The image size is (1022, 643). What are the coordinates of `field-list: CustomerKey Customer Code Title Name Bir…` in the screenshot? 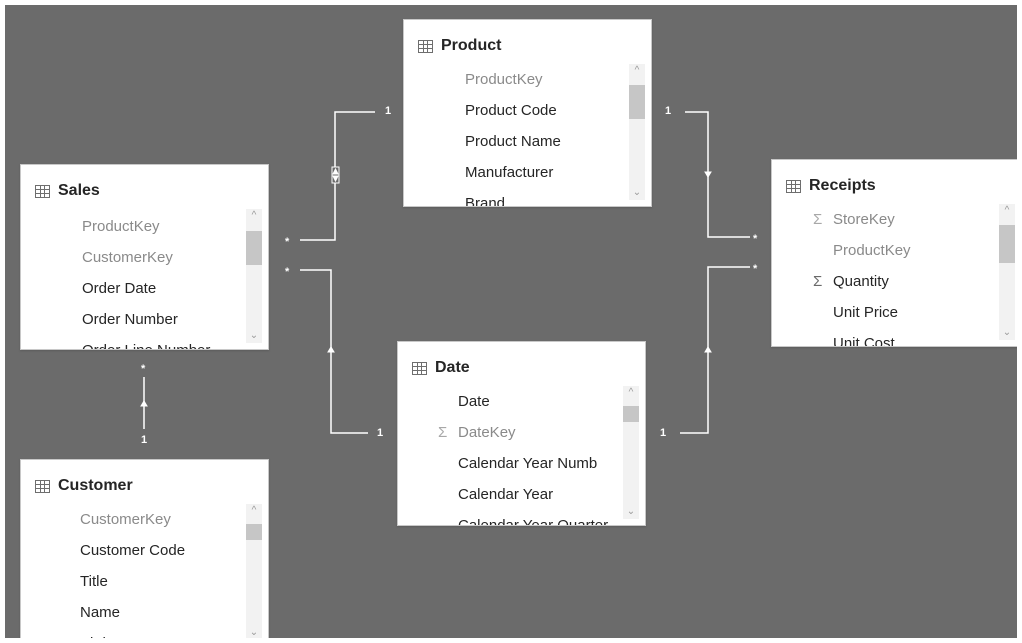 It's located at (131, 571).